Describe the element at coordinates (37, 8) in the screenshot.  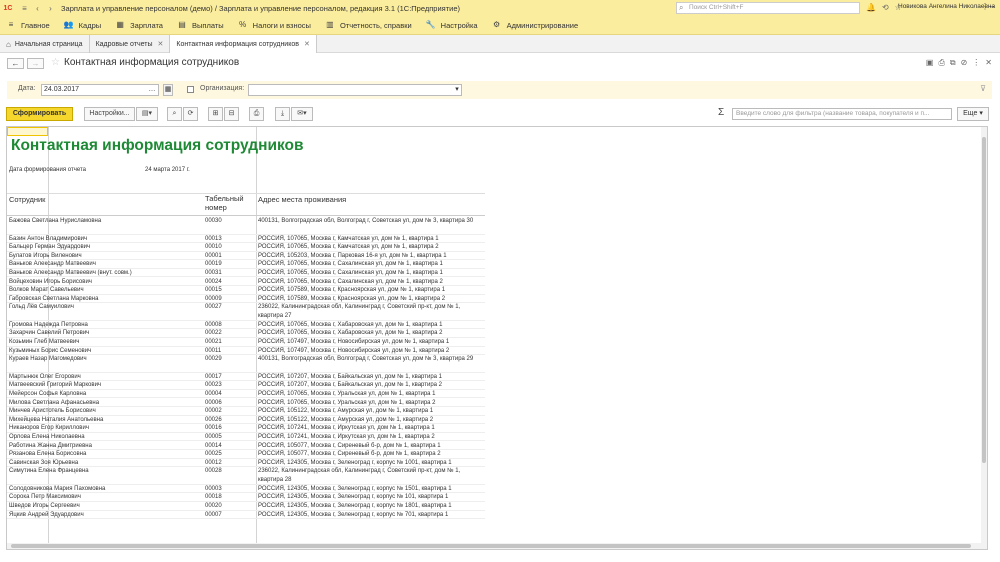
I see `back-icon: ‹` at that location.